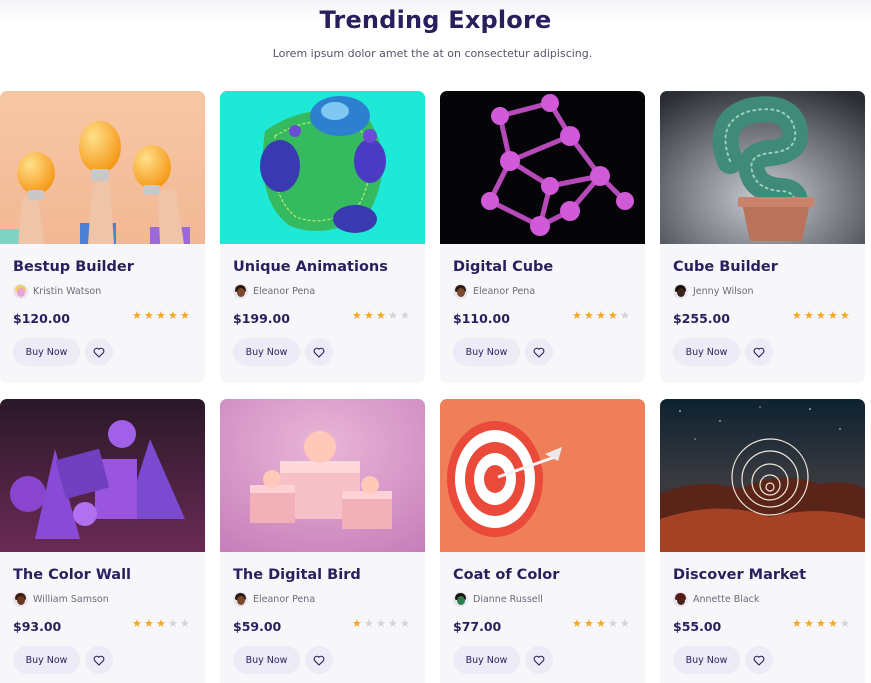  Describe the element at coordinates (726, 599) in the screenshot. I see `author-name: Annette Black` at that location.